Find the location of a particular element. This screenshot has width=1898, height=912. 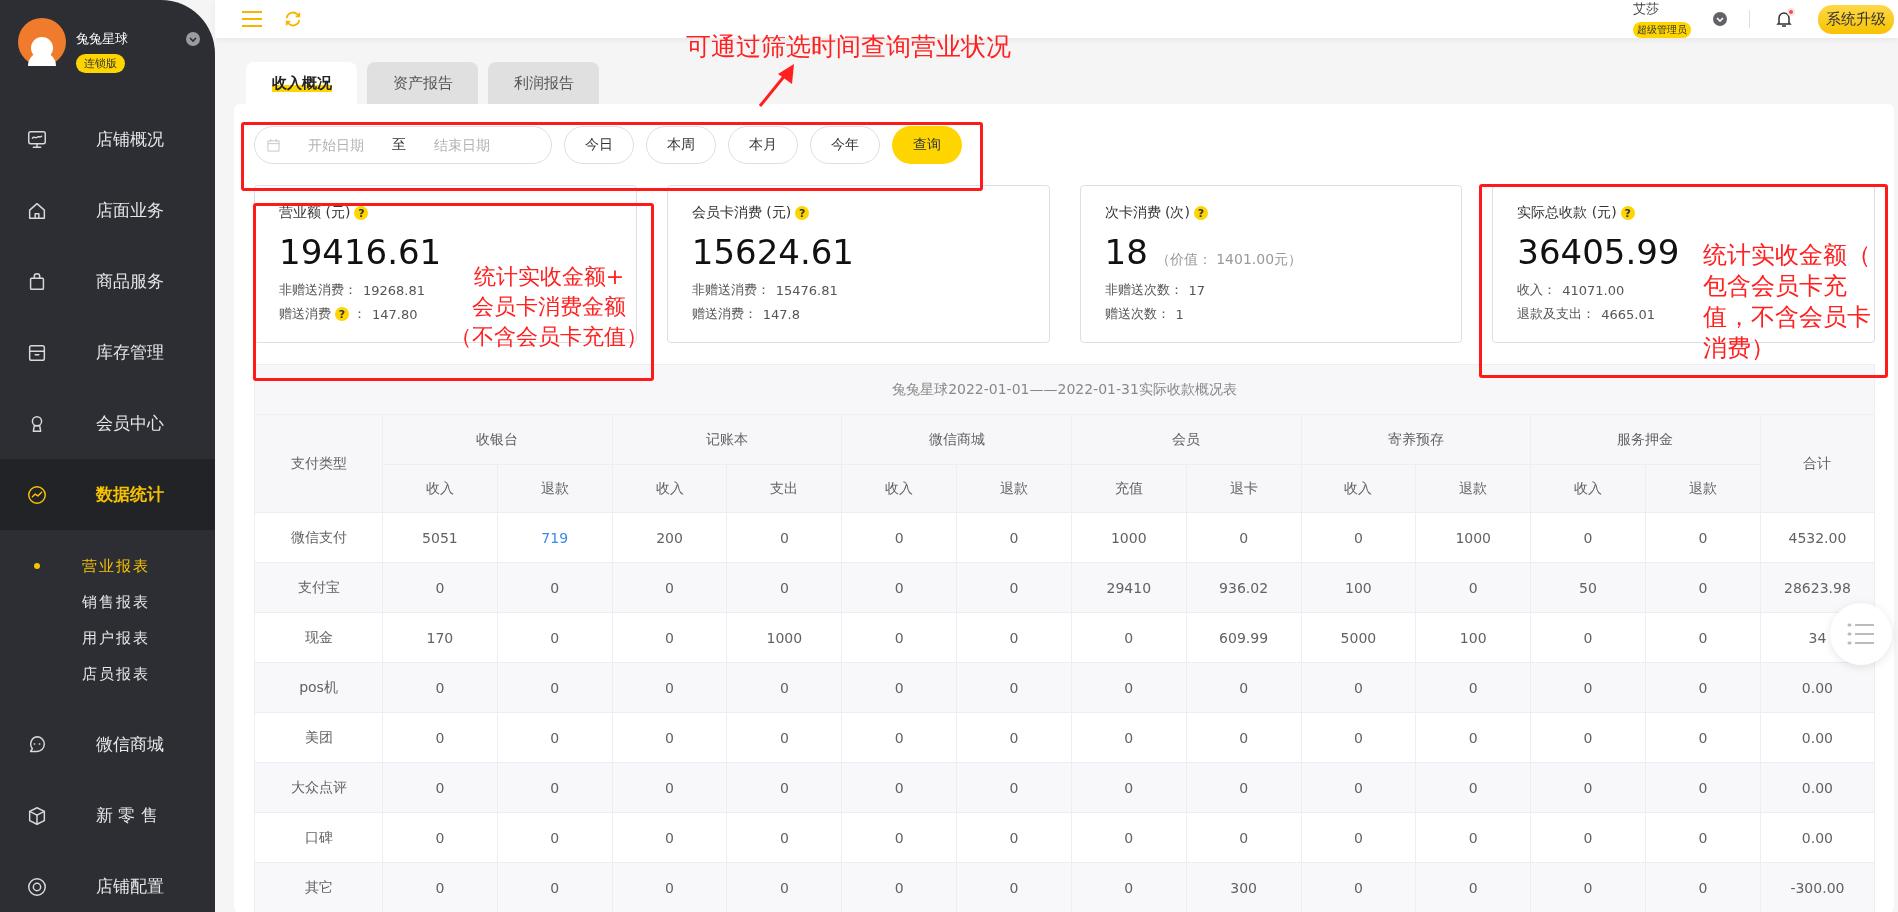

annotation-text: 可通过筛选时间查询营业状况 is located at coordinates (848, 47).